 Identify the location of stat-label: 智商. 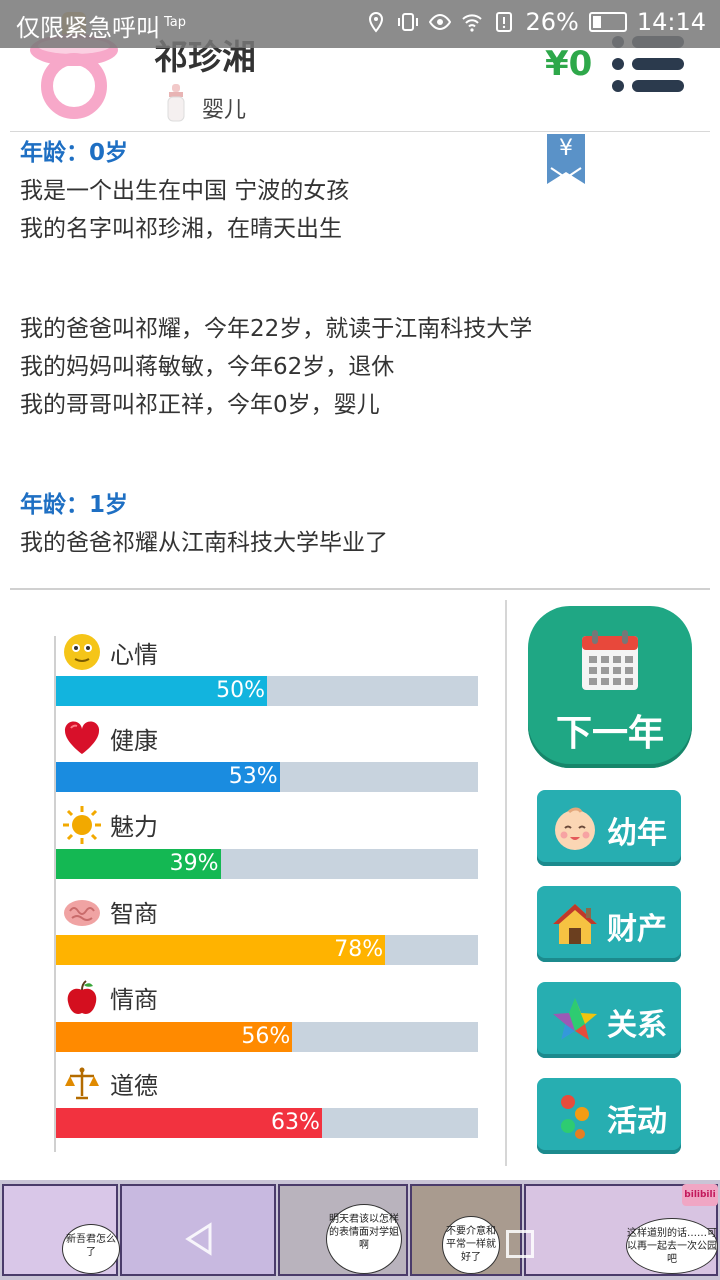
(134, 913).